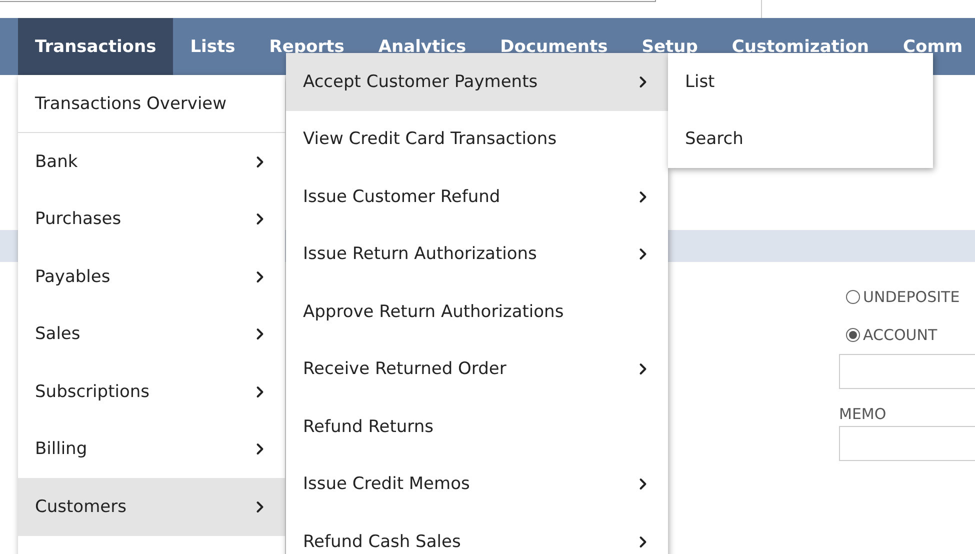 This screenshot has width=975, height=554. Describe the element at coordinates (911, 297) in the screenshot. I see `radio-label: UNDEPOSITE` at that location.